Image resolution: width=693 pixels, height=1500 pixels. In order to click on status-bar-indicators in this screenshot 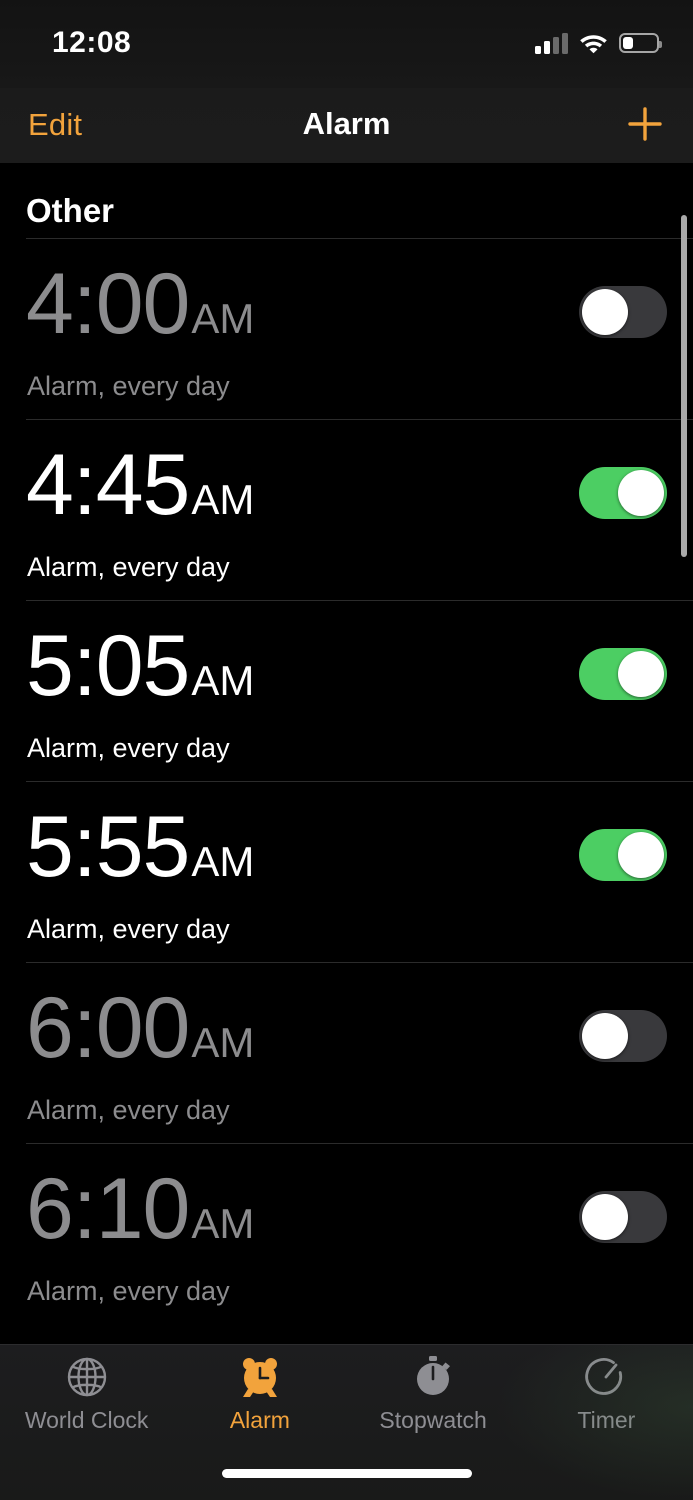, I will do `click(598, 43)`.